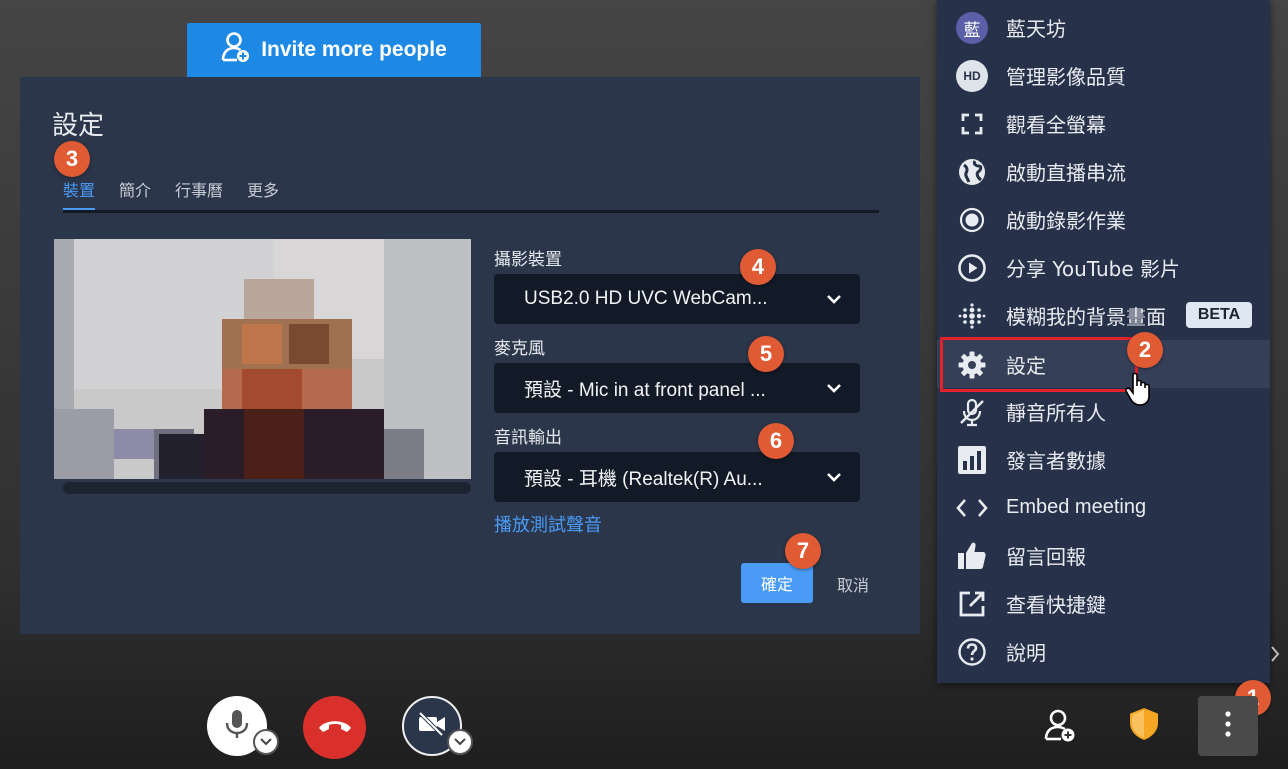  I want to click on blur-icon, so click(972, 316).